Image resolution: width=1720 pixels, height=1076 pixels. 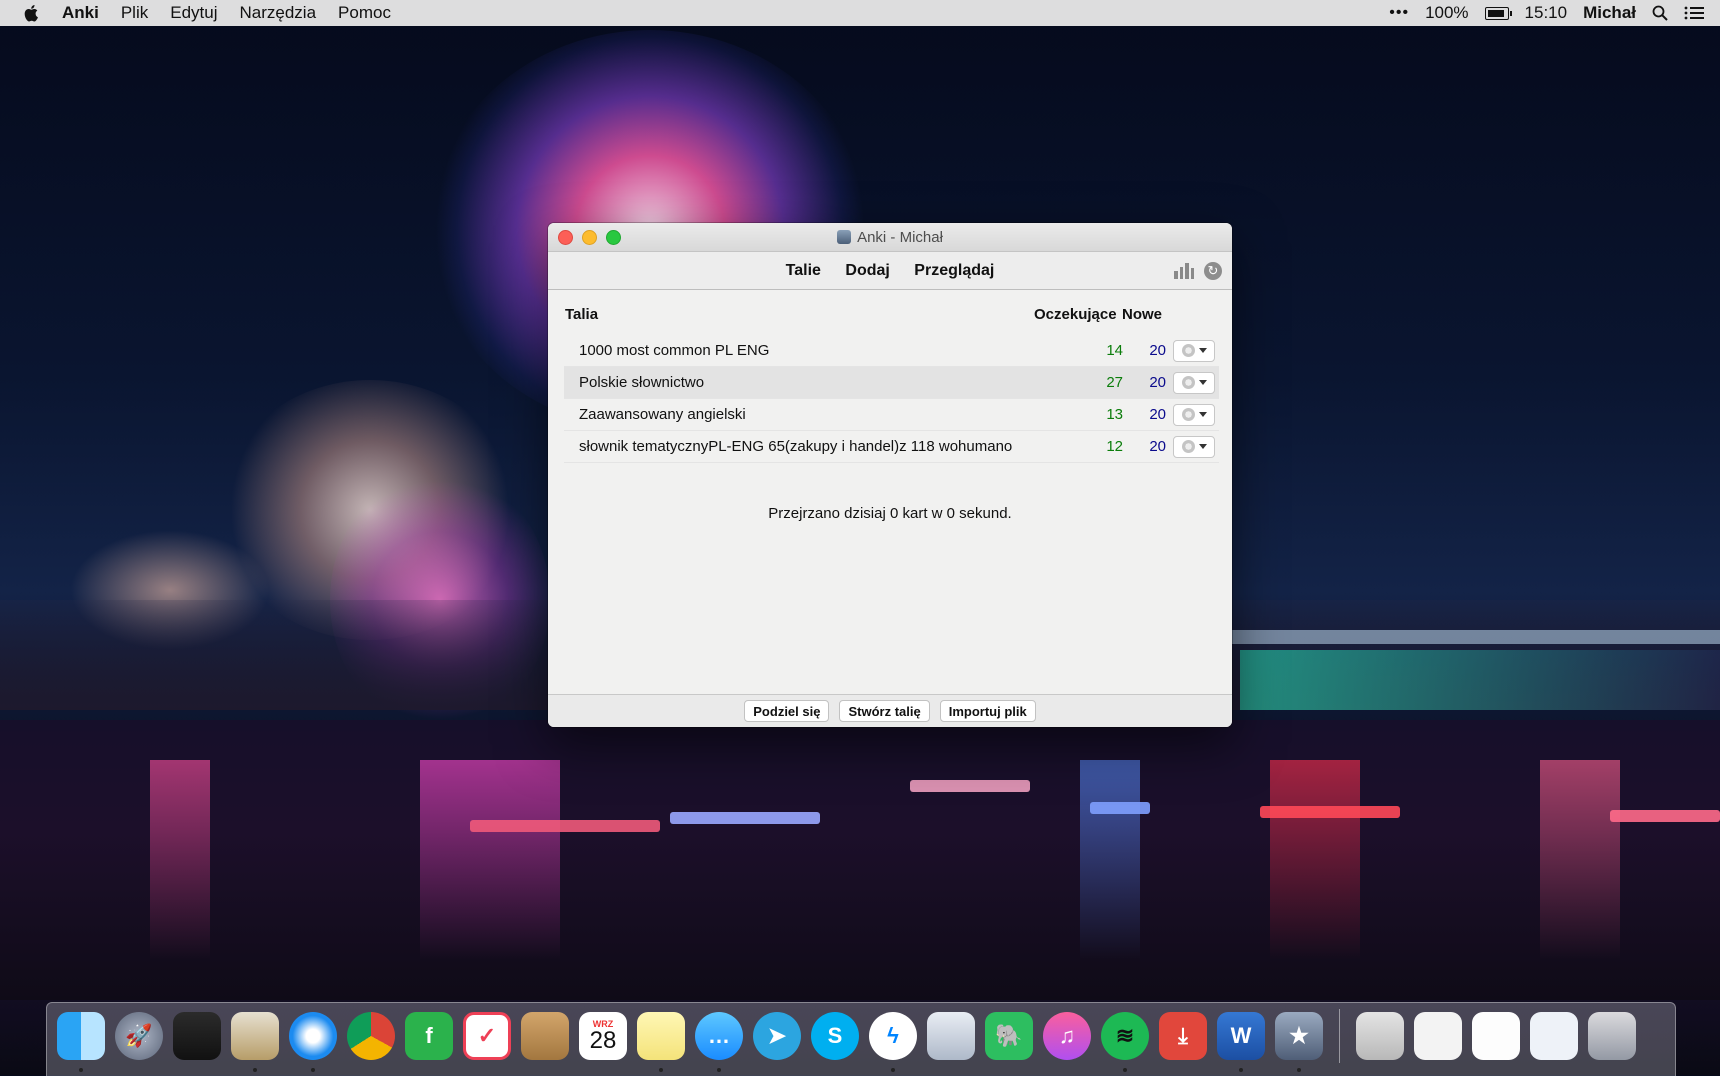 I want to click on share-deck-button: Podziel się, so click(x=787, y=711).